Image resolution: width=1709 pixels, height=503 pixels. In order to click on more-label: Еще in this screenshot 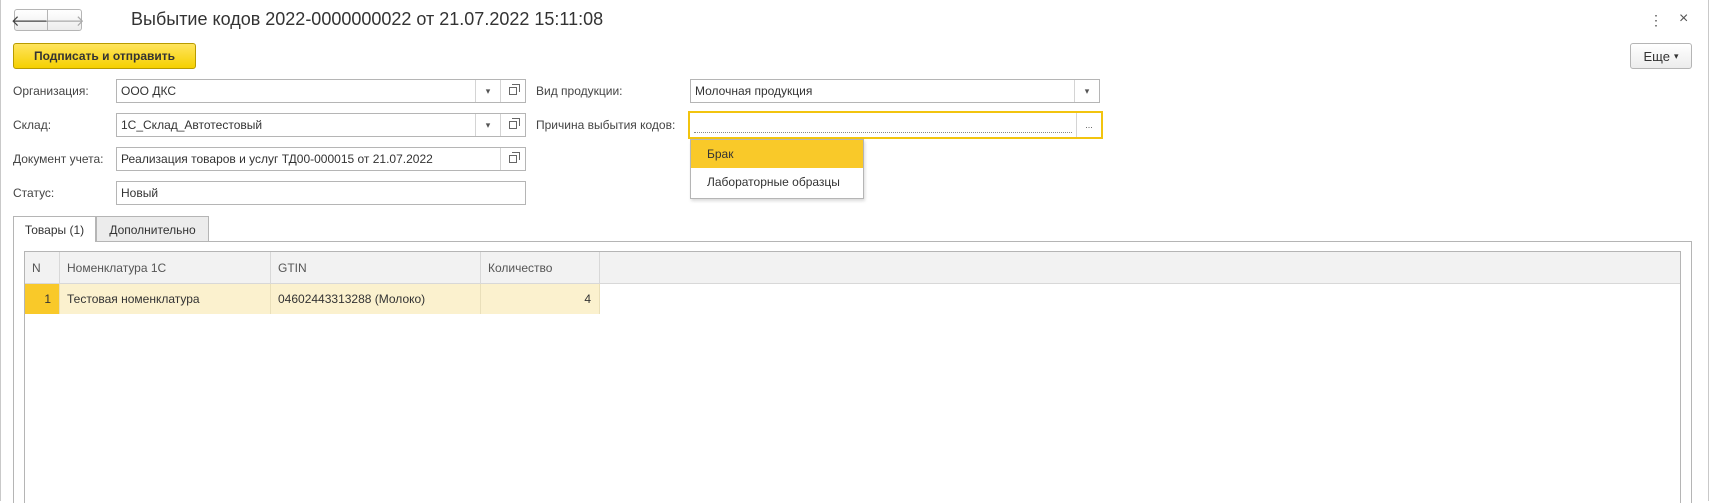, I will do `click(1656, 56)`.